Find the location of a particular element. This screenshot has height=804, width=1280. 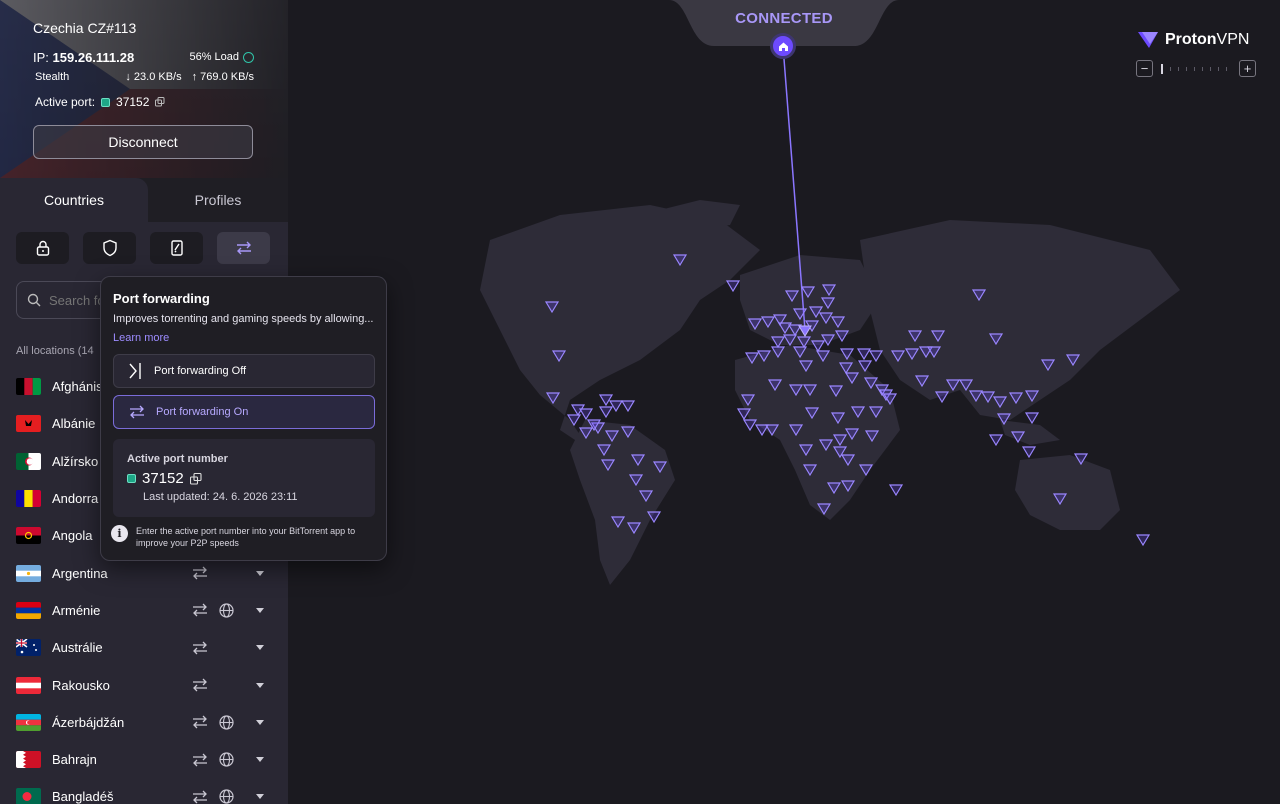

lock-icon is located at coordinates (42, 248).